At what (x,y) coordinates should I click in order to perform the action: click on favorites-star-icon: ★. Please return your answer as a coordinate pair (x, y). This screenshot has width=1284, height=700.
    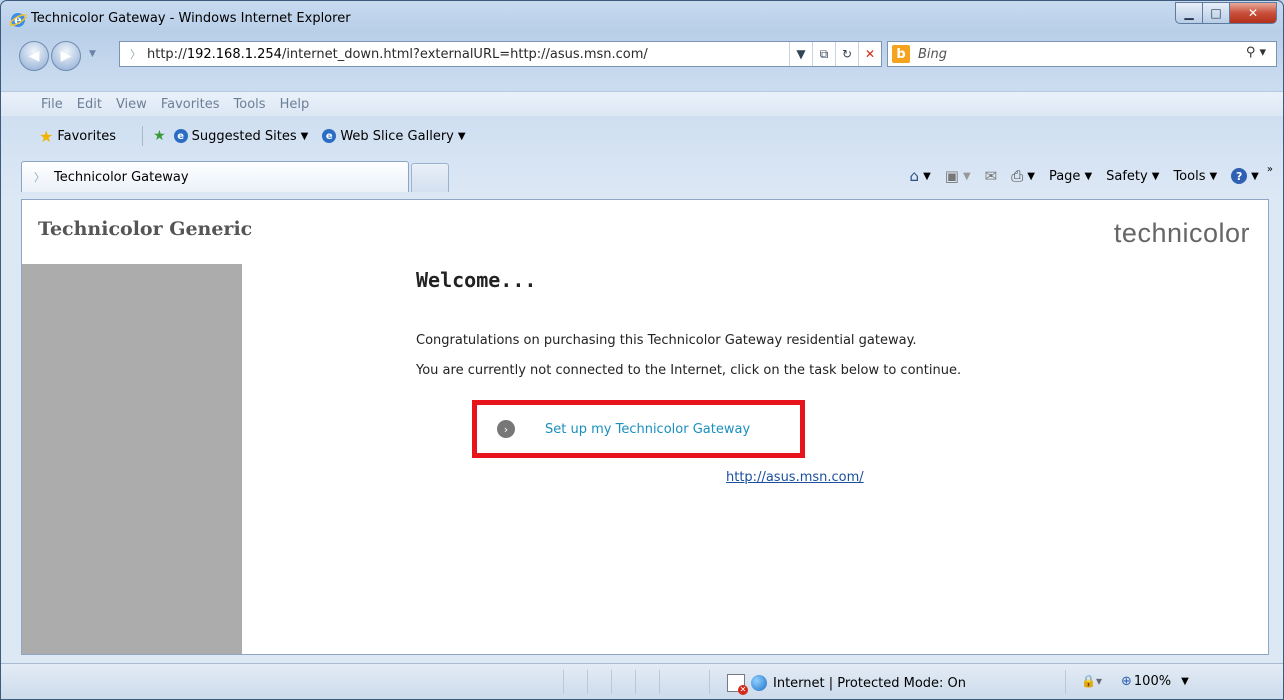
    Looking at the image, I should click on (46, 136).